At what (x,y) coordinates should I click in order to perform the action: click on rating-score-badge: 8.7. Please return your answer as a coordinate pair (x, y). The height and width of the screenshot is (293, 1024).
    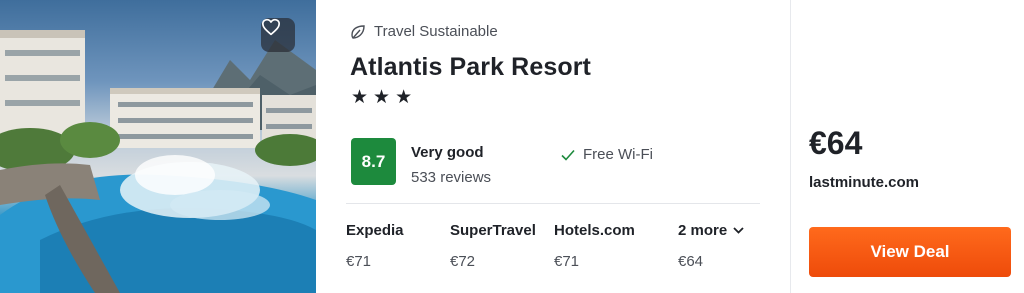
    Looking at the image, I should click on (373, 161).